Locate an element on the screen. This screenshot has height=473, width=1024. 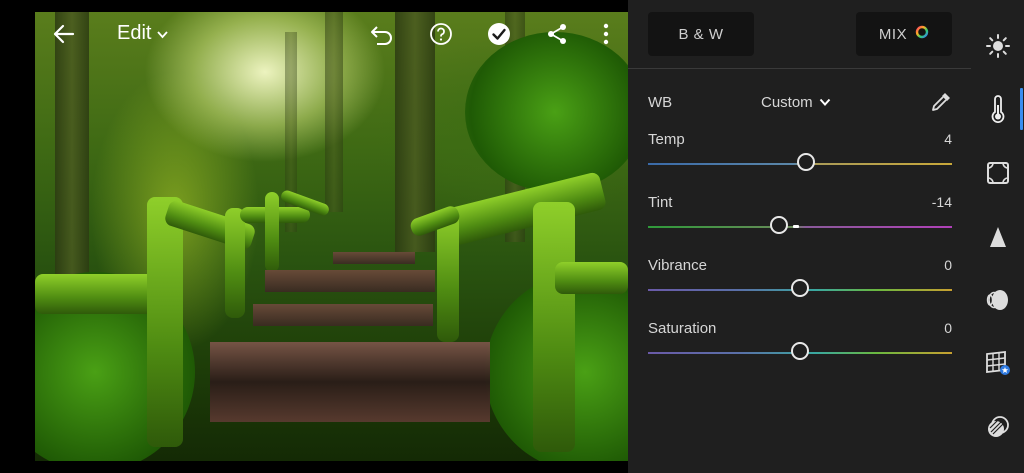
slider-track is located at coordinates (800, 227).